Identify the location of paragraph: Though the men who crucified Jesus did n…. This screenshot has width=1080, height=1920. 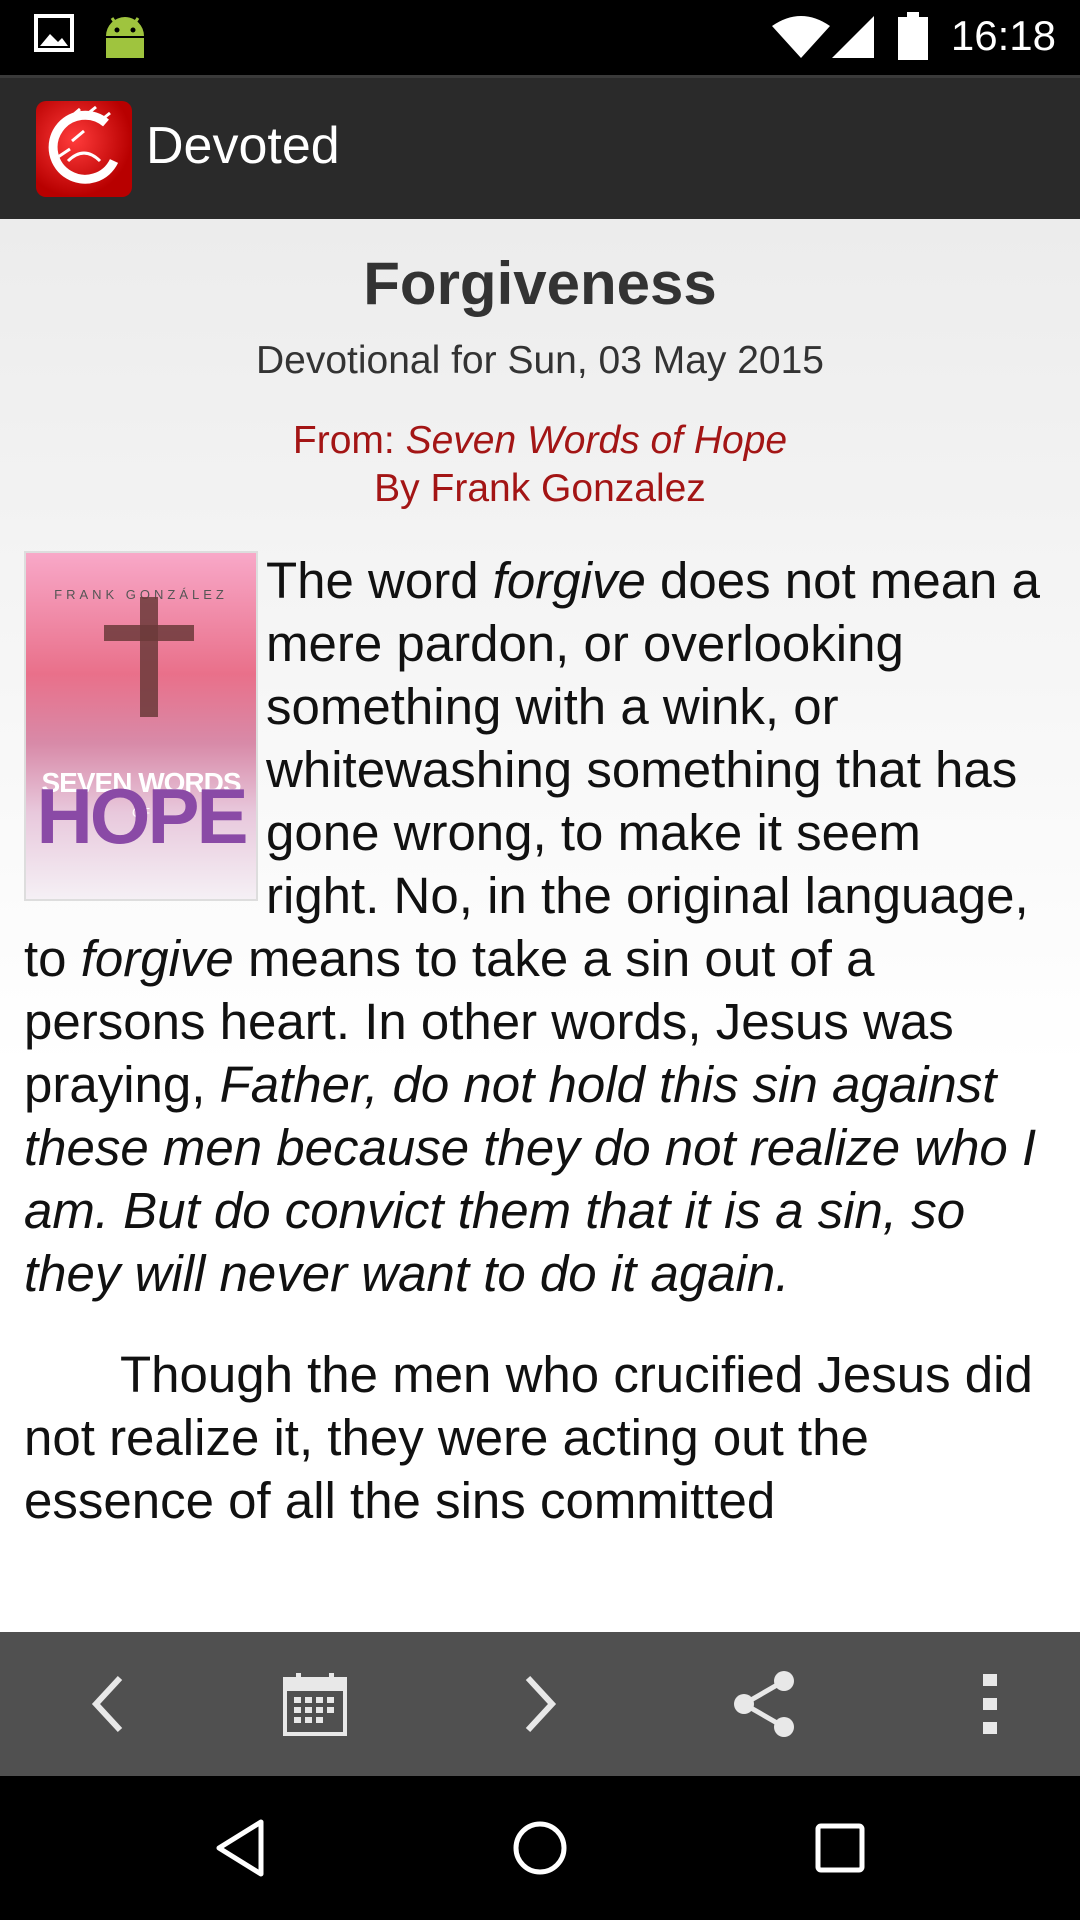
(534, 1437).